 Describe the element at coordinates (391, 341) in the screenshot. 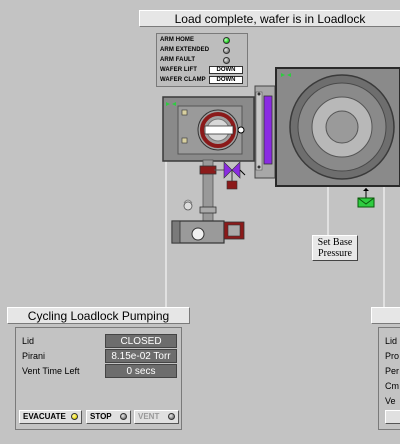

I see `chamber-lid-label: Lid` at that location.